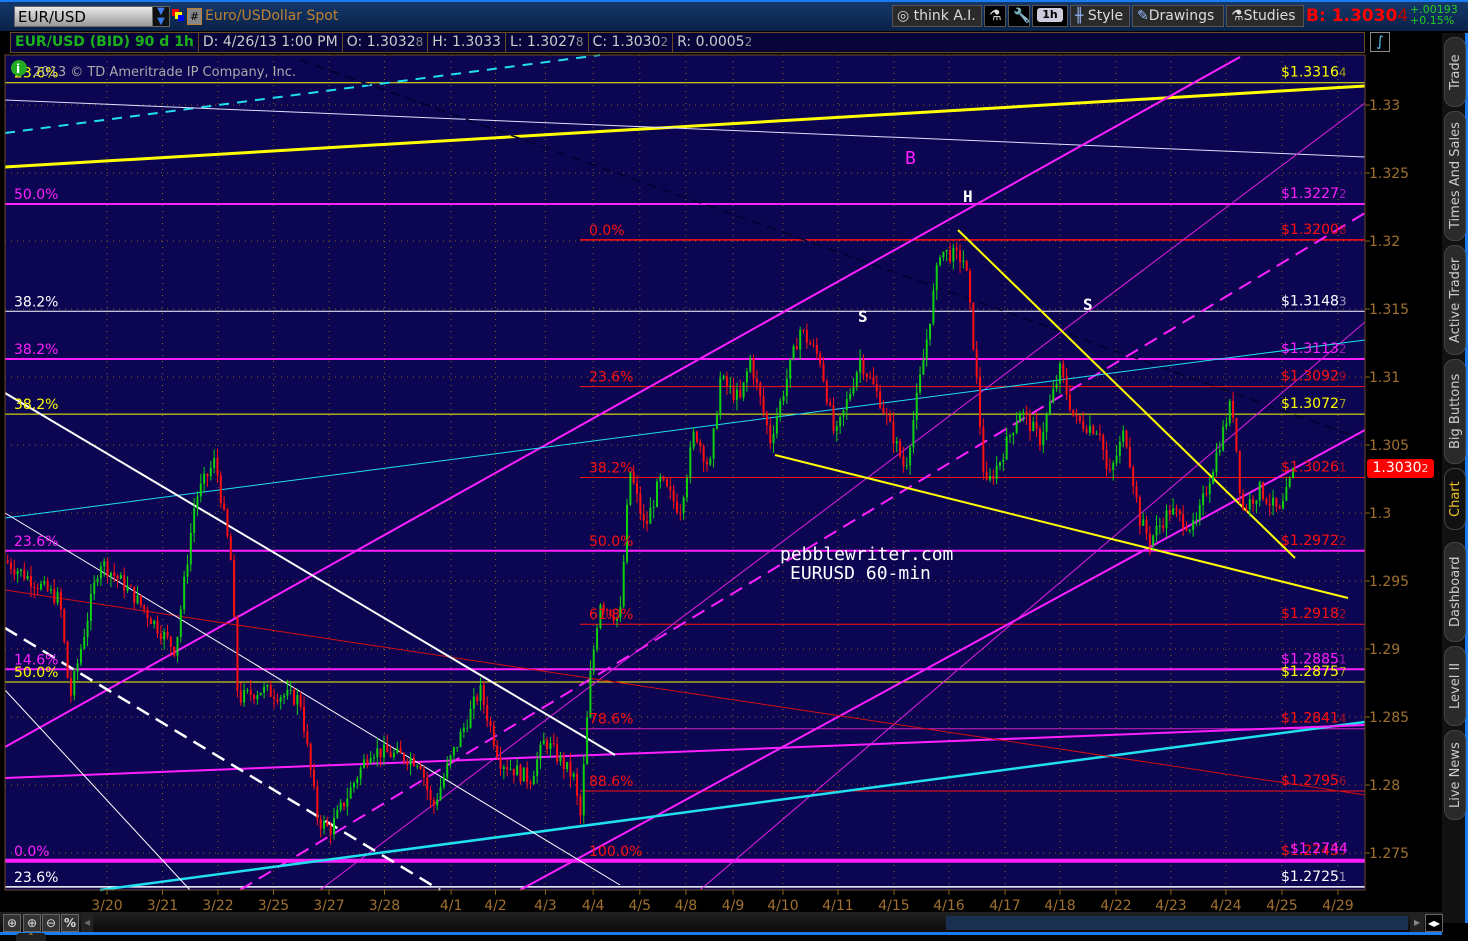 The image size is (1468, 941). What do you see at coordinates (87, 923) in the screenshot?
I see `scroll-left-button: ◂` at bounding box center [87, 923].